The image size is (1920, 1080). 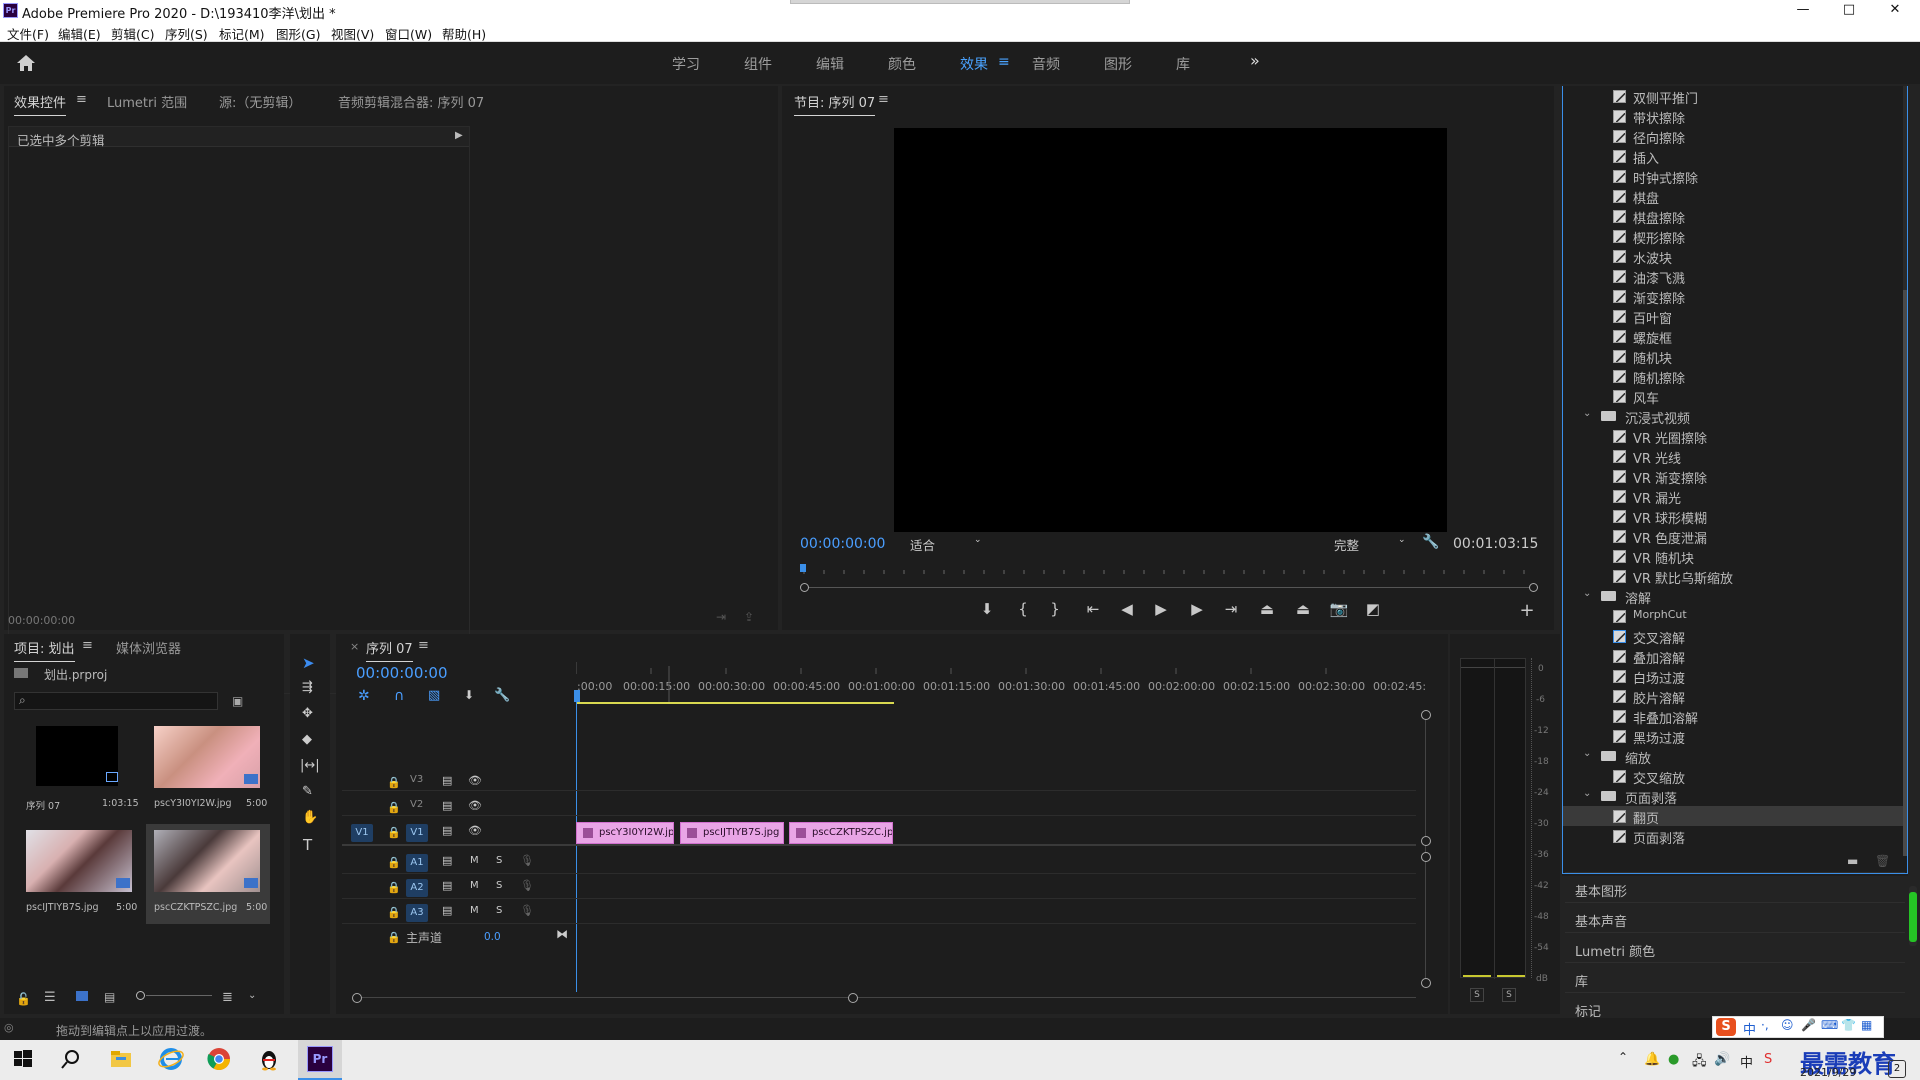 I want to click on program-ruler, so click(x=1173, y=569).